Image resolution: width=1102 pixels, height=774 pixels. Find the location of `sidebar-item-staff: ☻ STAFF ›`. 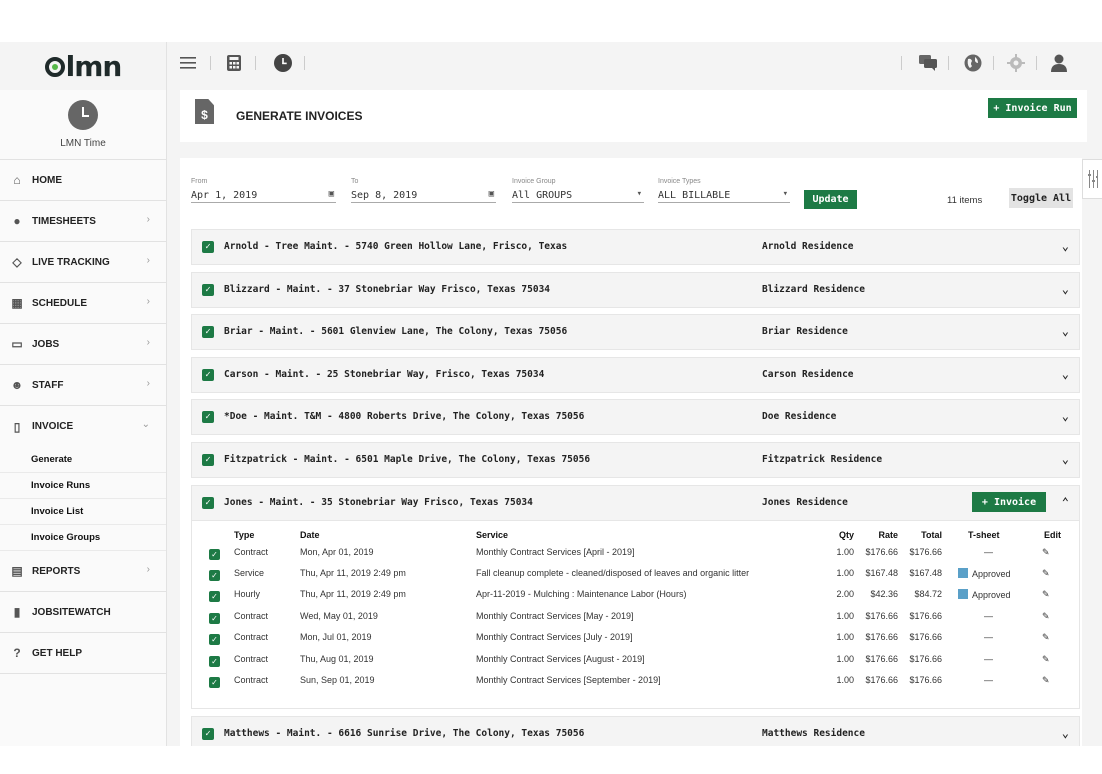

sidebar-item-staff: ☻ STAFF › is located at coordinates (83, 385).